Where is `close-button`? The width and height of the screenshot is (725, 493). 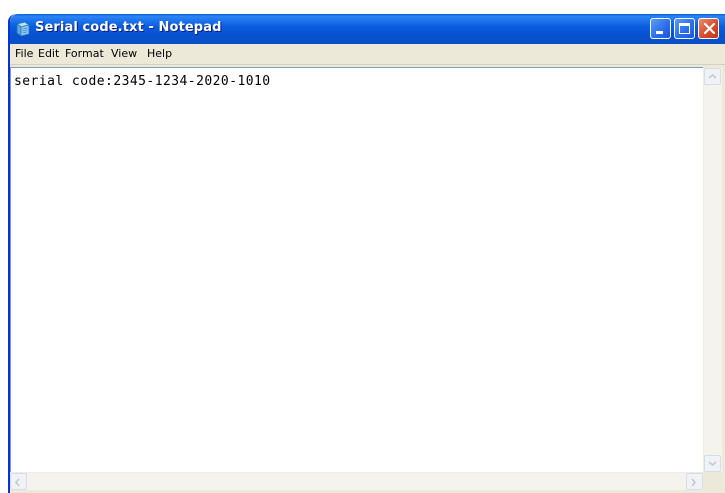
close-button is located at coordinates (708, 28).